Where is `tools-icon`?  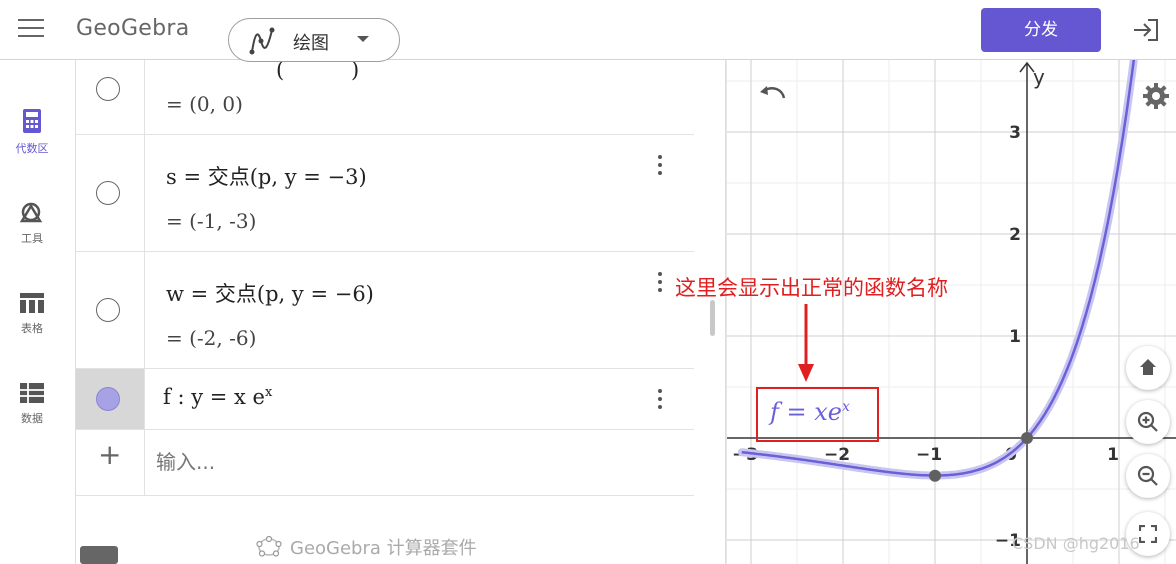
tools-icon is located at coordinates (31, 212).